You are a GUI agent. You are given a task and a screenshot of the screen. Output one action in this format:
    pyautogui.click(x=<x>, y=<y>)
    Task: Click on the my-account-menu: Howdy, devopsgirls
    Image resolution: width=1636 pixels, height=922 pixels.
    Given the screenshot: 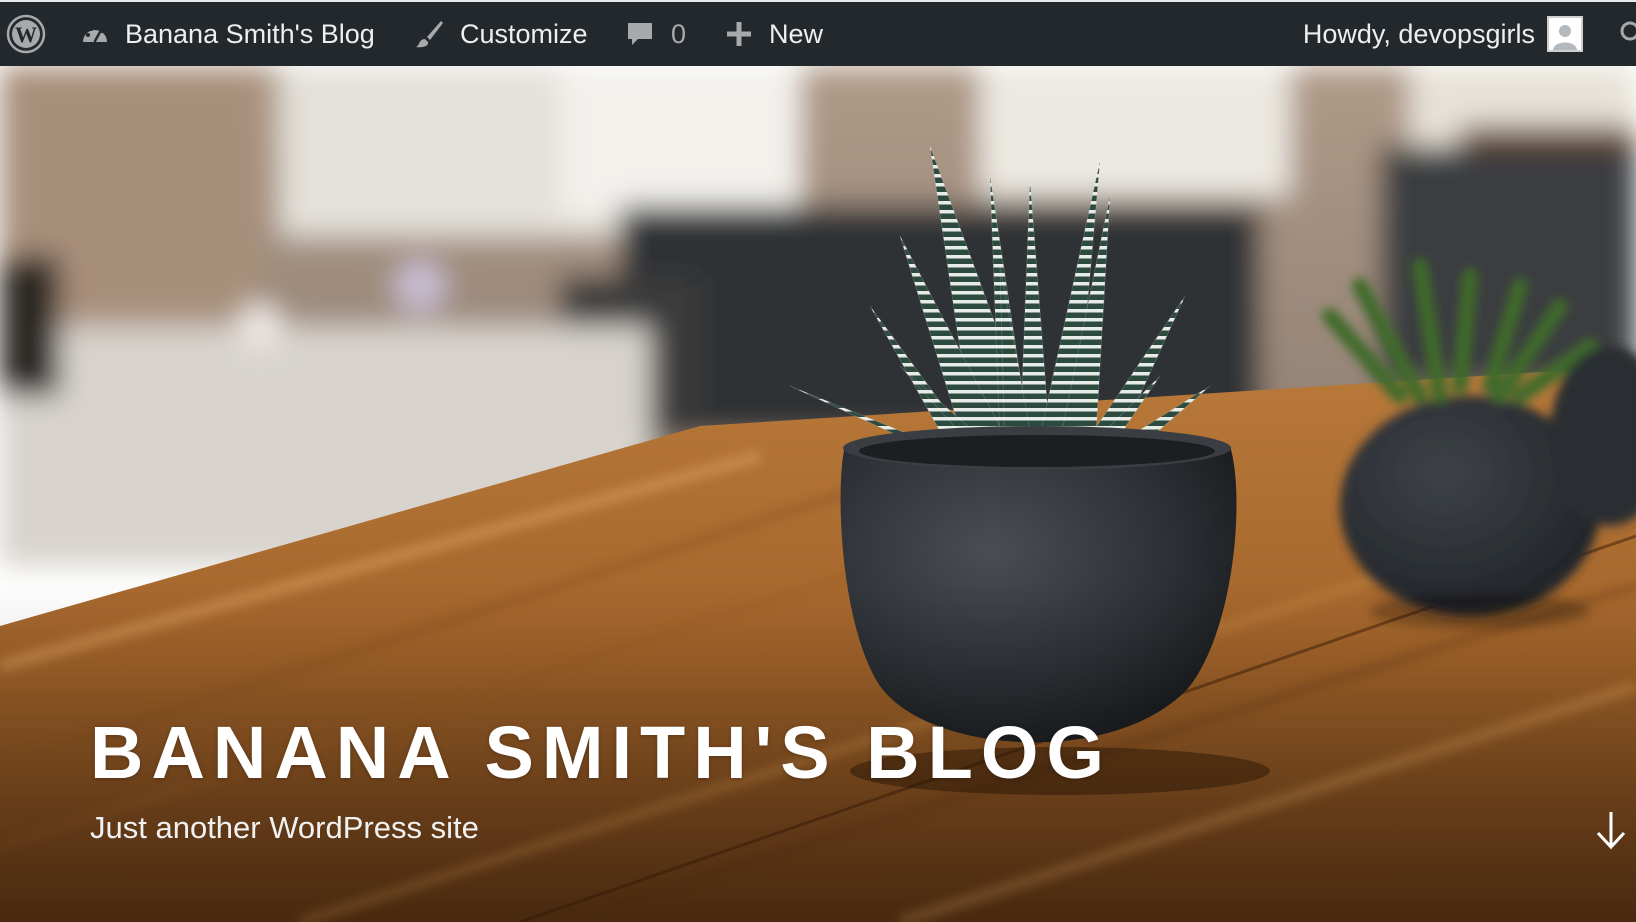 What is the action you would take?
    pyautogui.click(x=1443, y=34)
    